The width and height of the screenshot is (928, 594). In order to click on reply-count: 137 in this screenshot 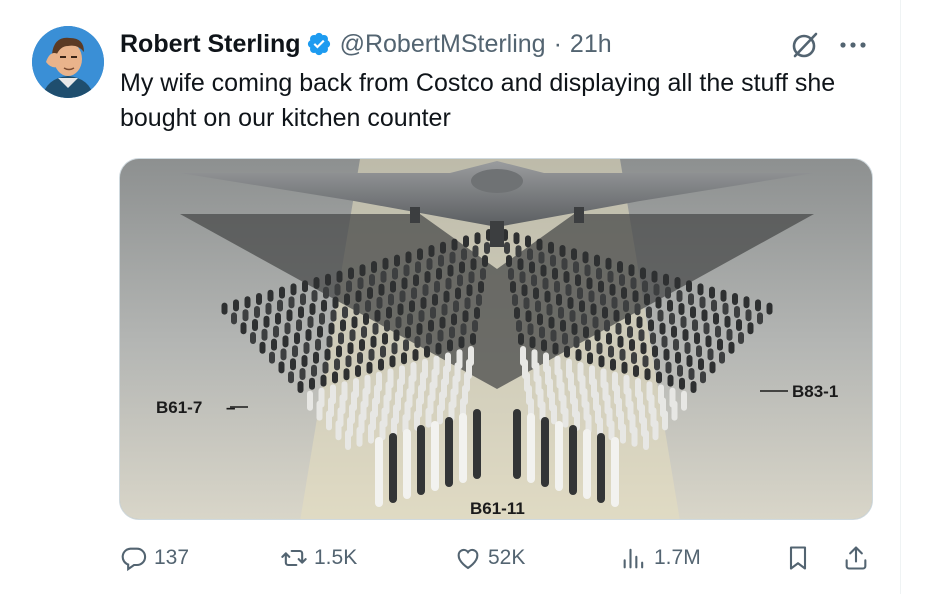, I will do `click(172, 557)`.